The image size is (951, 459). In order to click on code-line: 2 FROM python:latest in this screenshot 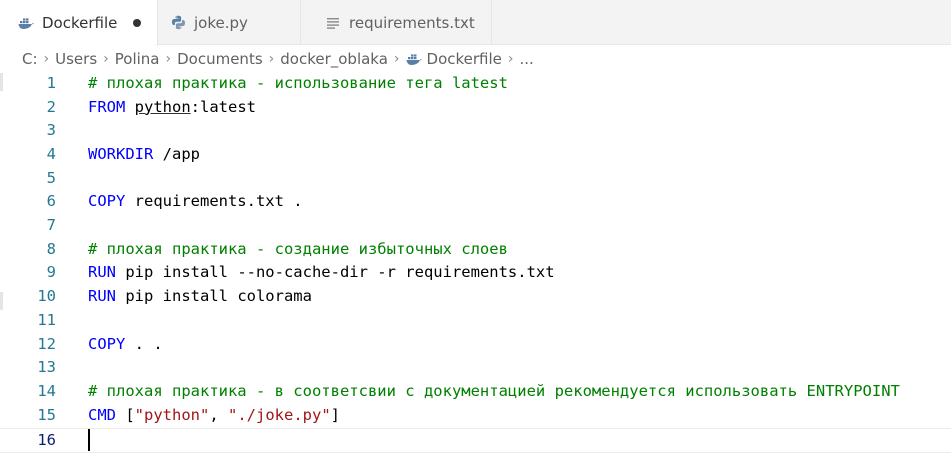, I will do `click(475, 107)`.